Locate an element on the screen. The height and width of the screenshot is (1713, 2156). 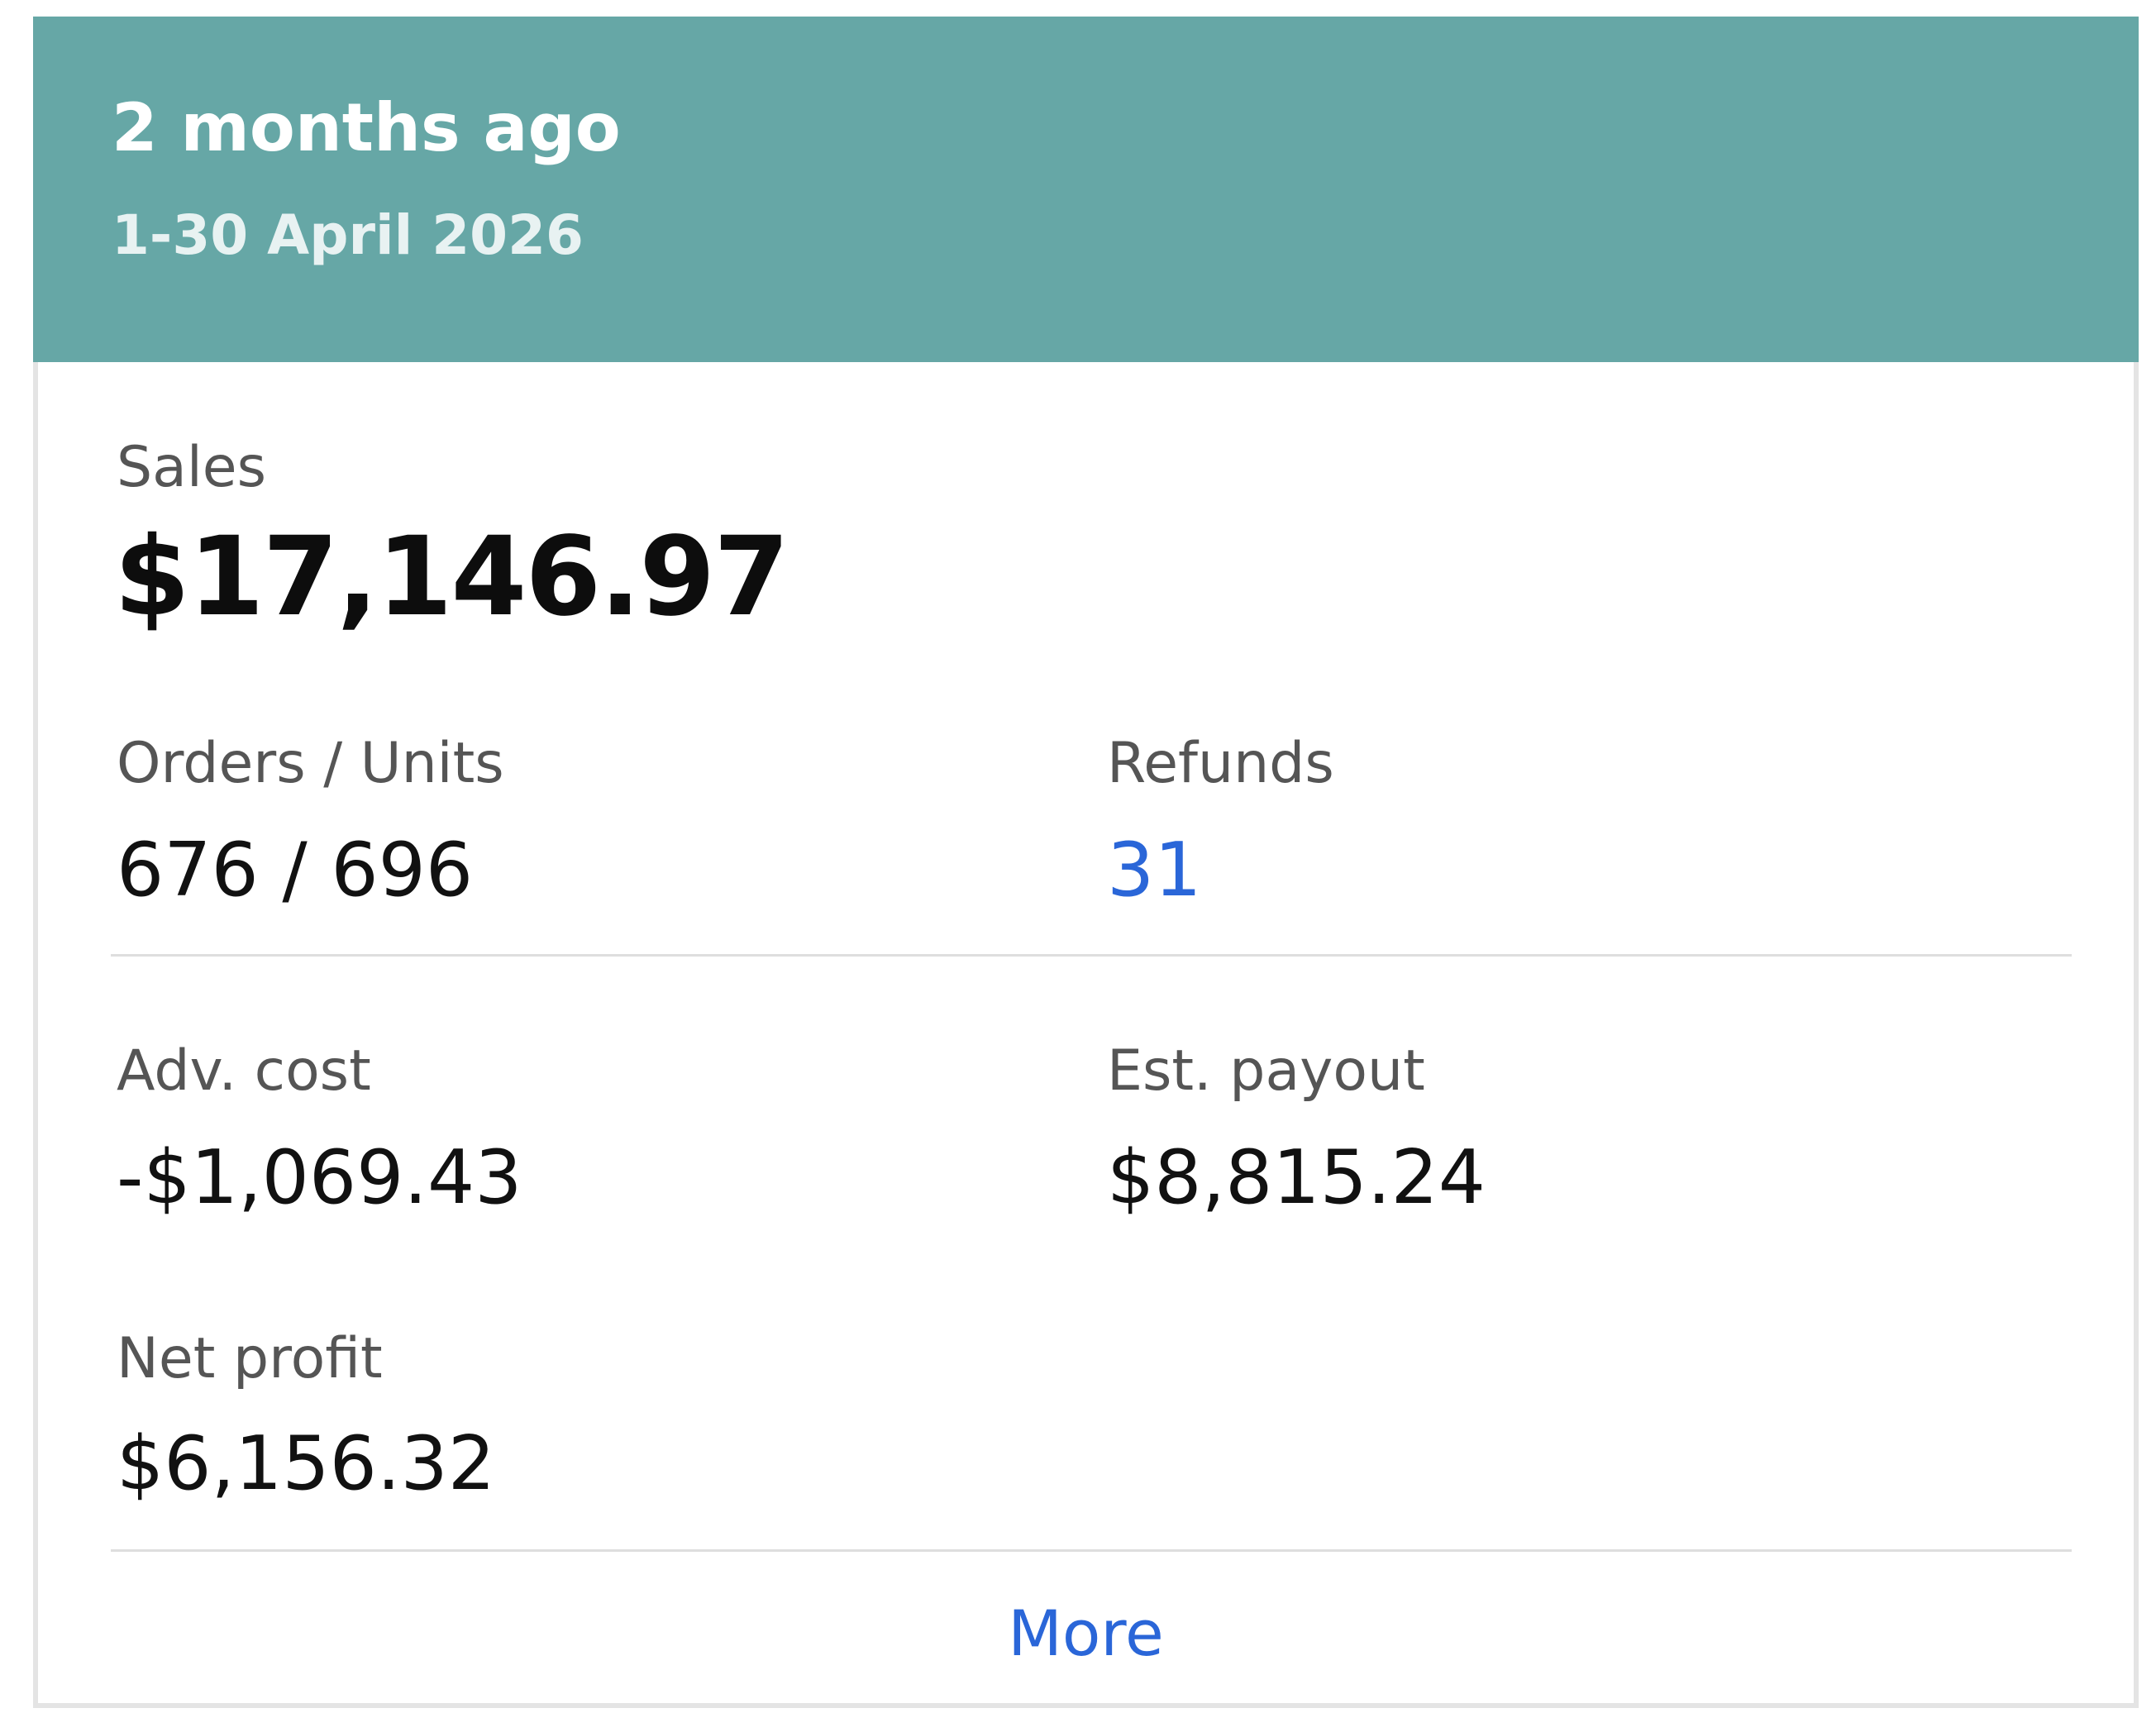
orders-units-label: Orders / Units is located at coordinates (310, 763).